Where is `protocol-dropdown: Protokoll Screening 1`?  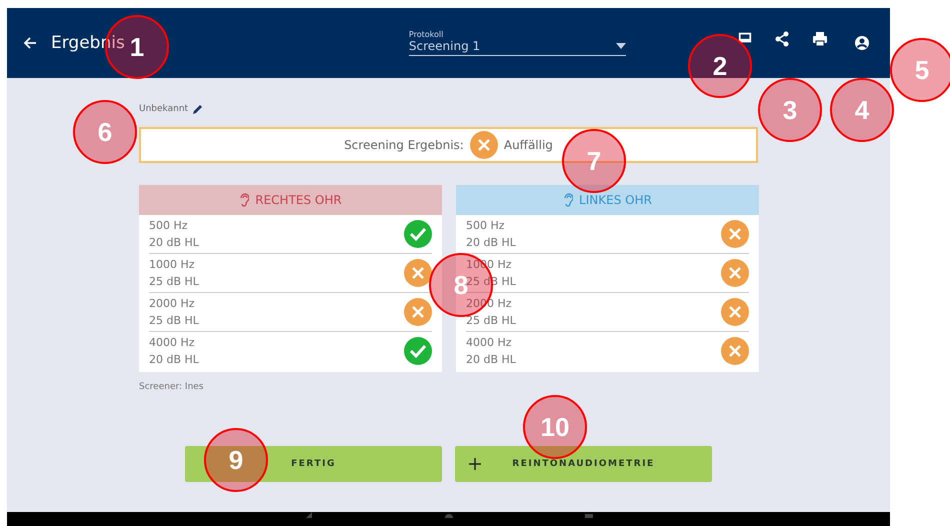
protocol-dropdown: Protokoll Screening 1 is located at coordinates (517, 43).